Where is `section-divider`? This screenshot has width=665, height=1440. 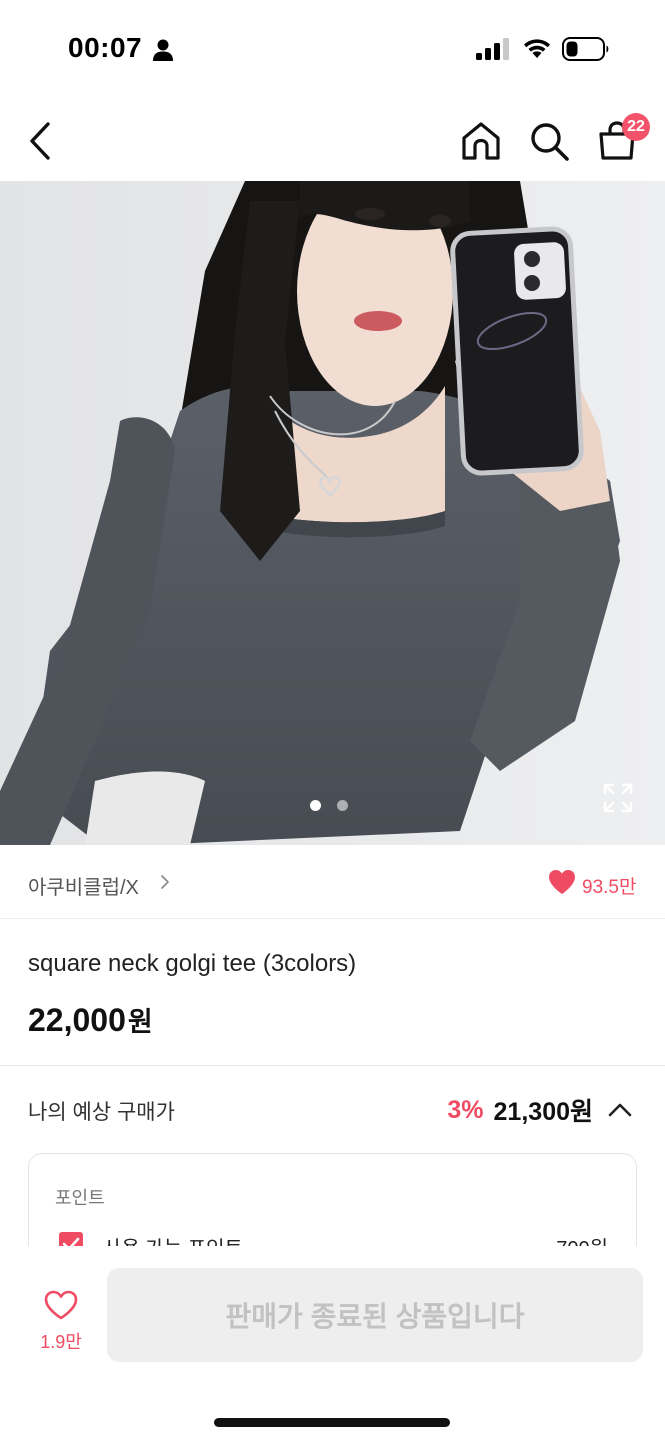 section-divider is located at coordinates (332, 1065).